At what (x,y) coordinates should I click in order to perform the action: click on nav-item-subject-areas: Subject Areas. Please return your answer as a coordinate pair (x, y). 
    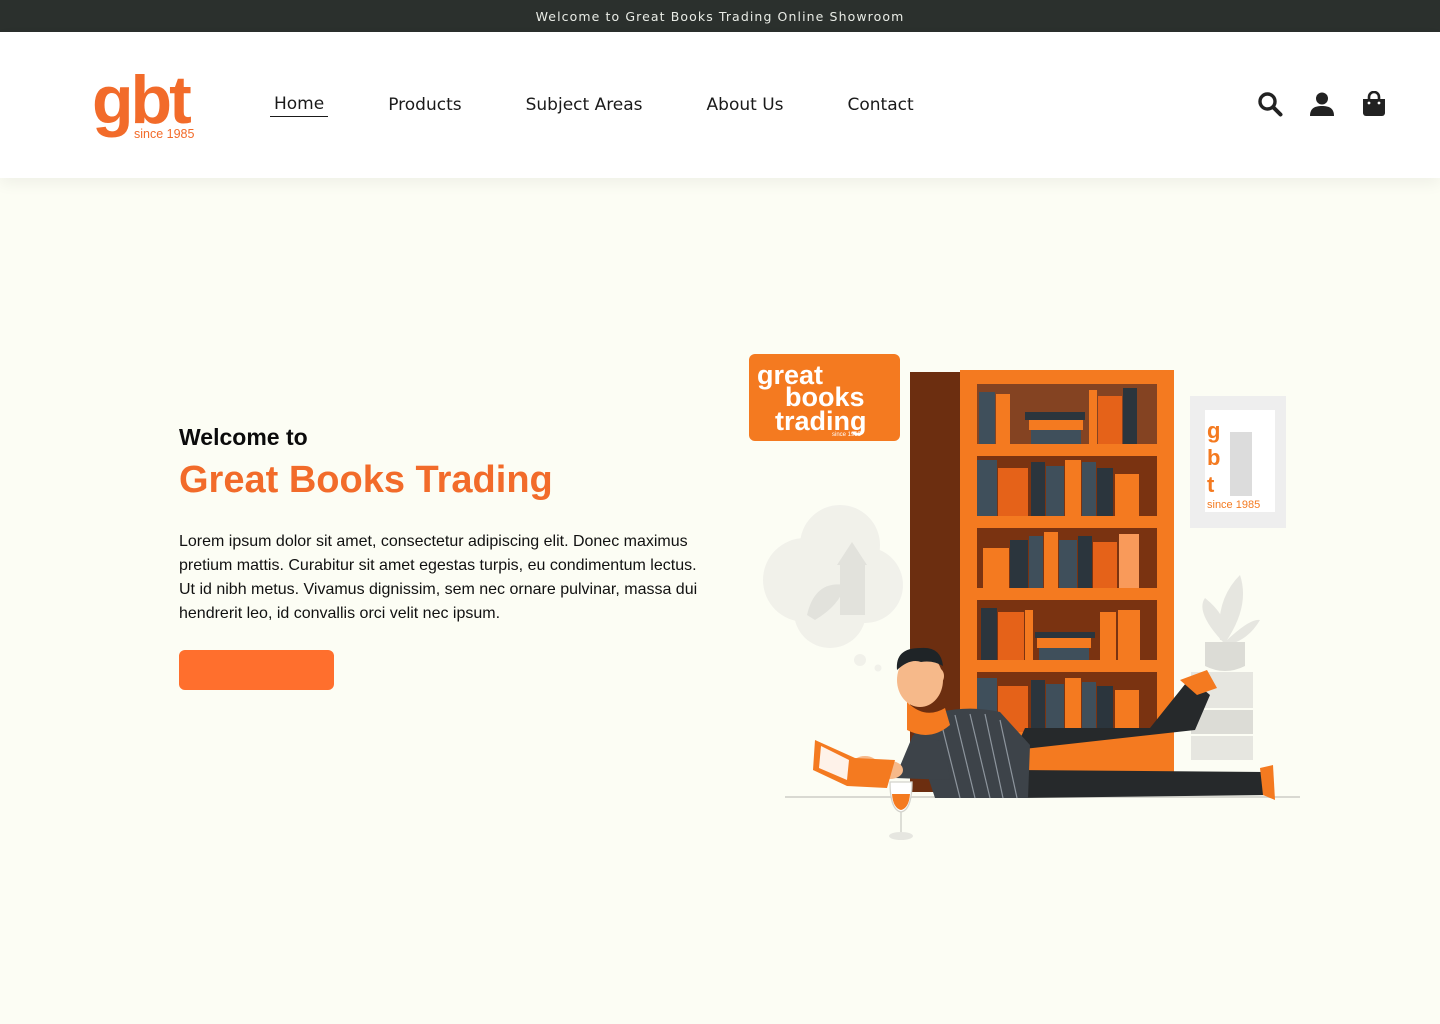
    Looking at the image, I should click on (584, 105).